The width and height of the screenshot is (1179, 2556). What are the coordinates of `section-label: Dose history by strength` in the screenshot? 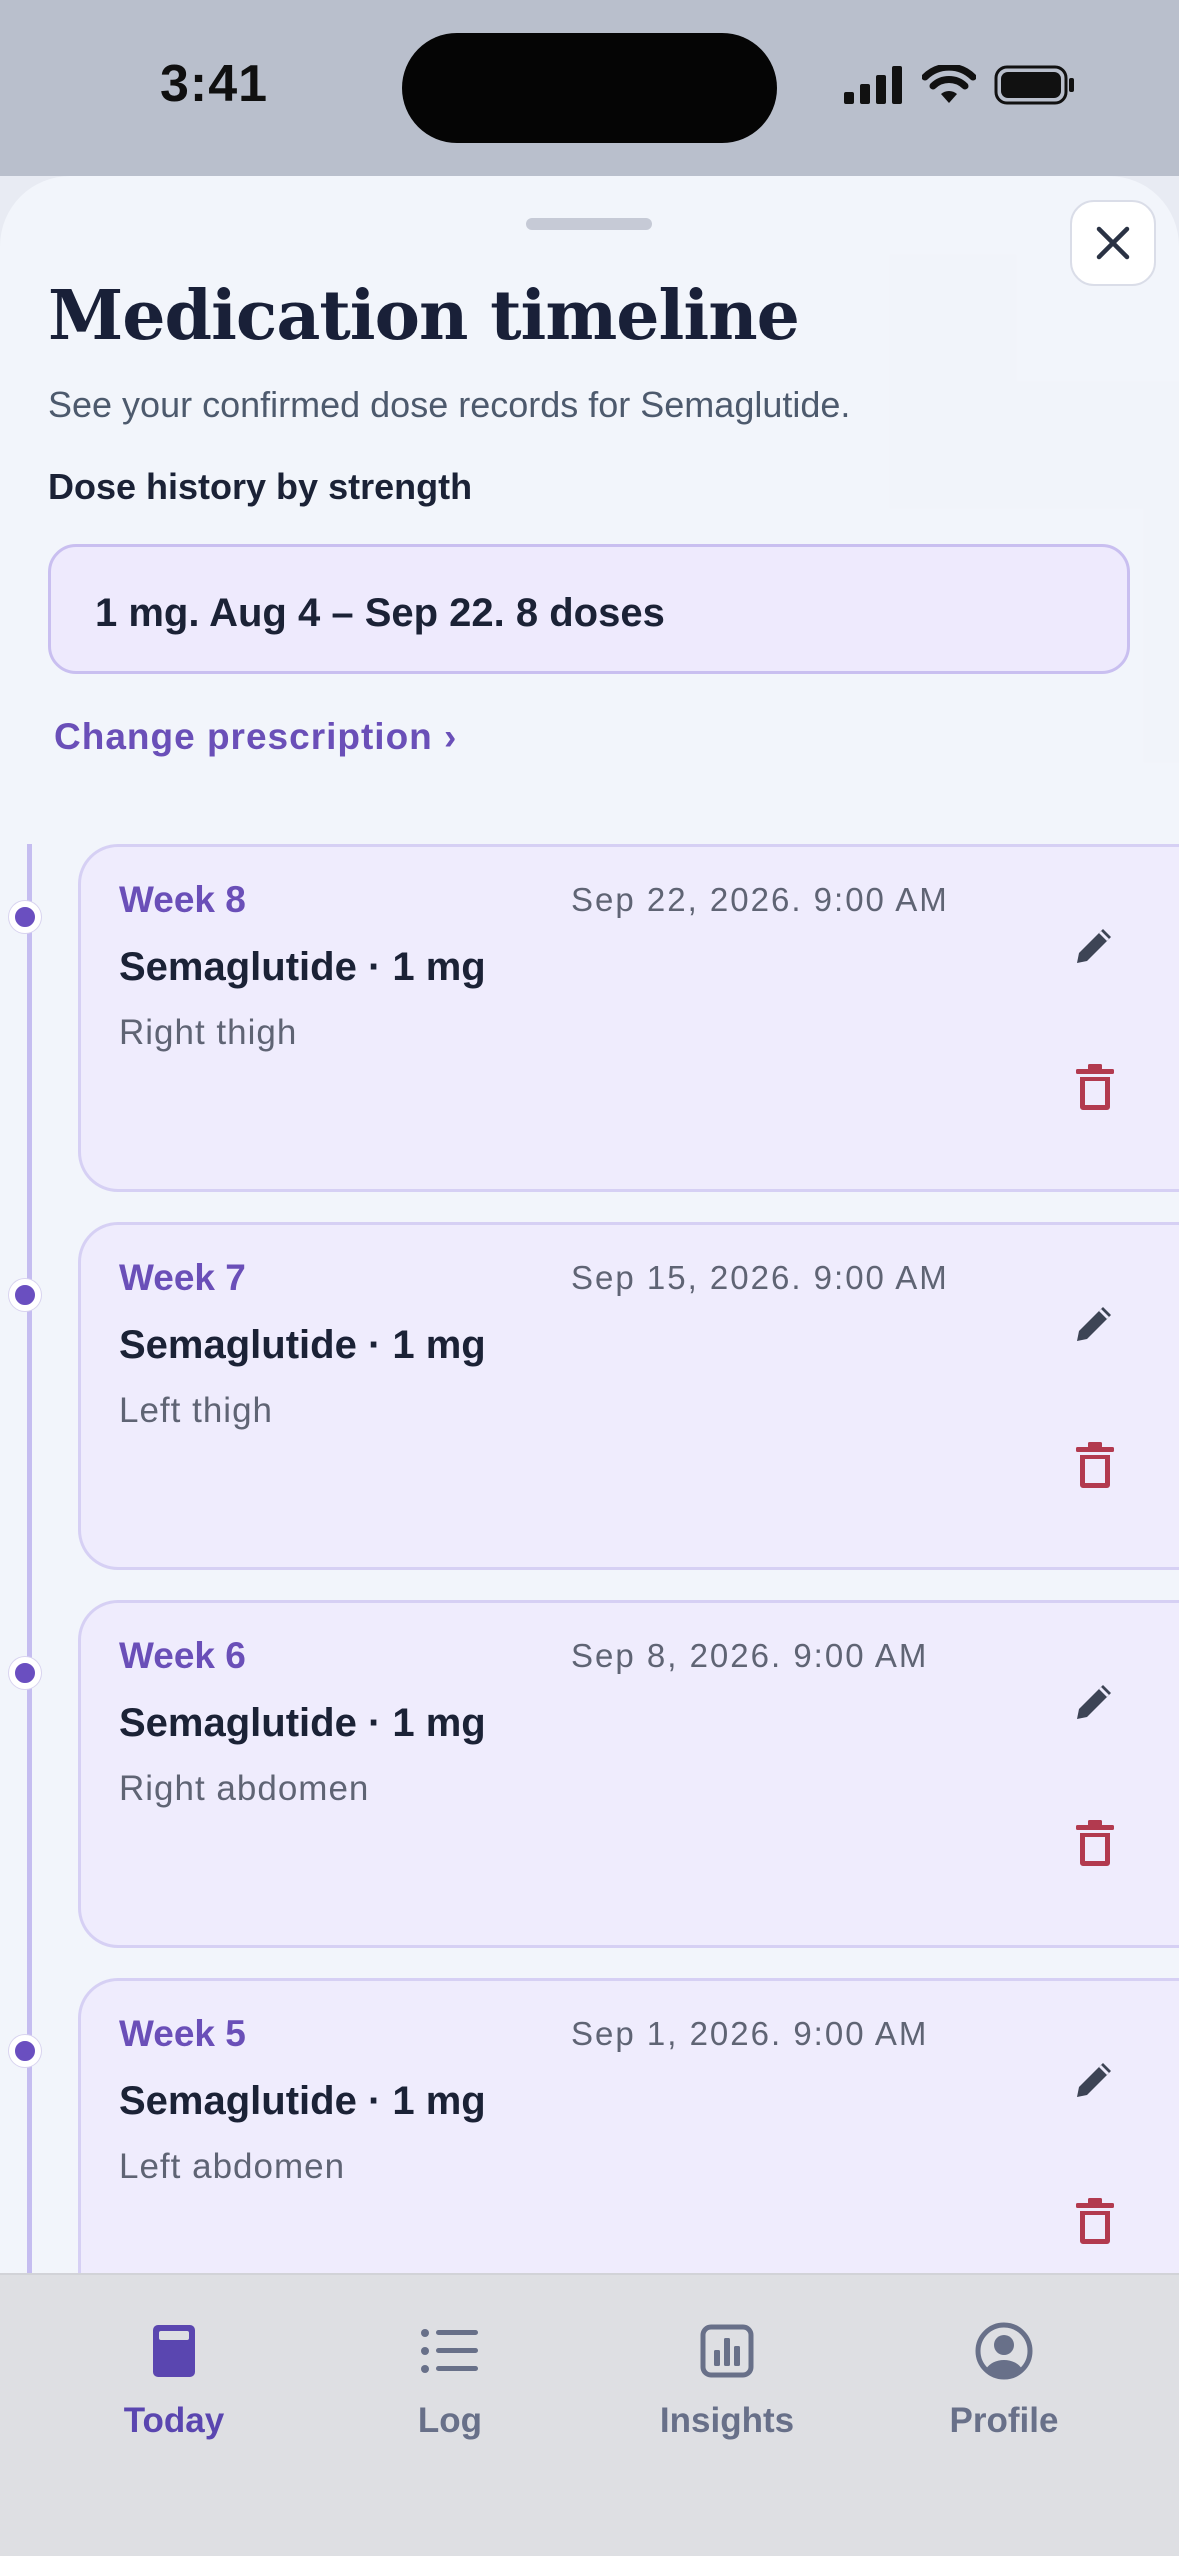 It's located at (260, 486).